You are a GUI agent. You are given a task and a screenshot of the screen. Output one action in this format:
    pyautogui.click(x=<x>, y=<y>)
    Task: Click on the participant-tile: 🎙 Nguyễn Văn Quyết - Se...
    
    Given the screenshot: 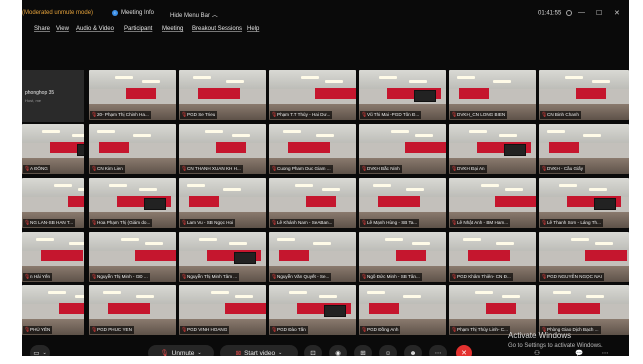 What is the action you would take?
    pyautogui.click(x=312, y=257)
    